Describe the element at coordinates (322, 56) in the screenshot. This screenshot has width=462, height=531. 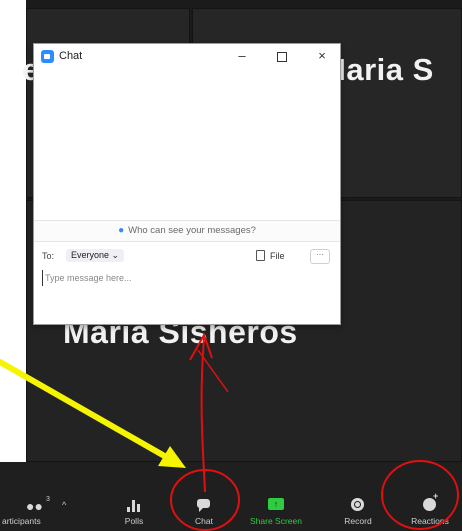
I see `close-button: ×` at that location.